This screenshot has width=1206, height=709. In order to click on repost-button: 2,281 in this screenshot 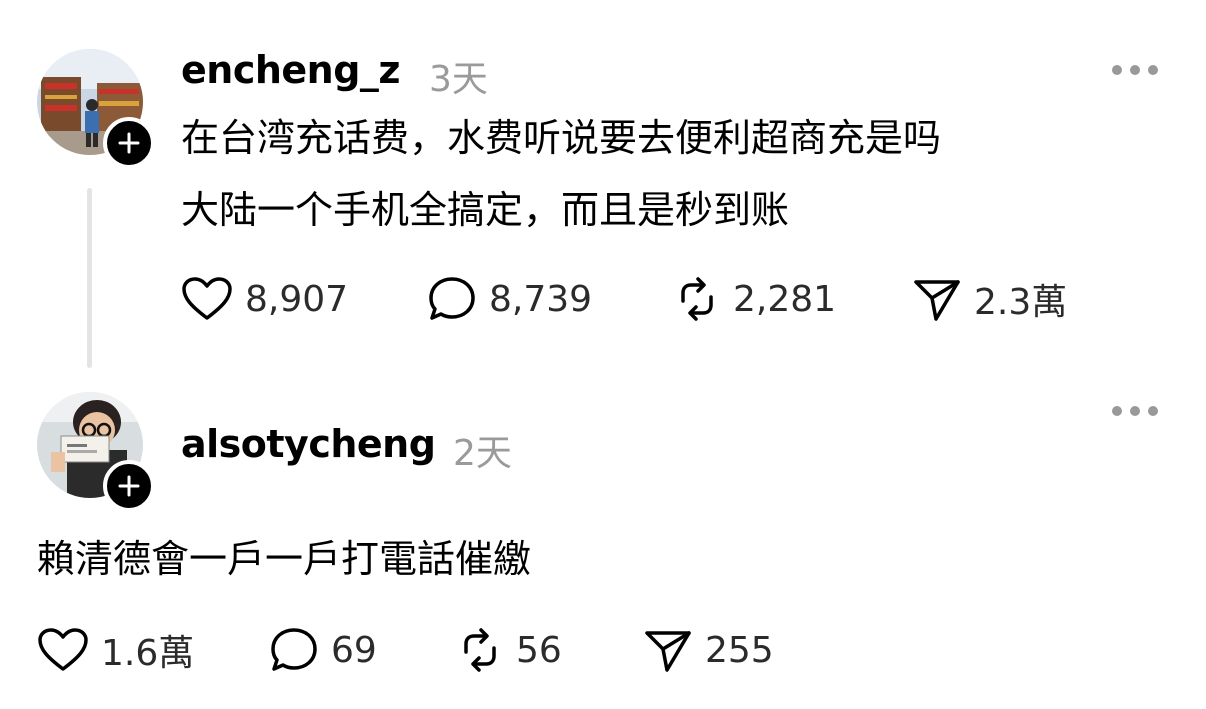, I will do `click(754, 299)`.